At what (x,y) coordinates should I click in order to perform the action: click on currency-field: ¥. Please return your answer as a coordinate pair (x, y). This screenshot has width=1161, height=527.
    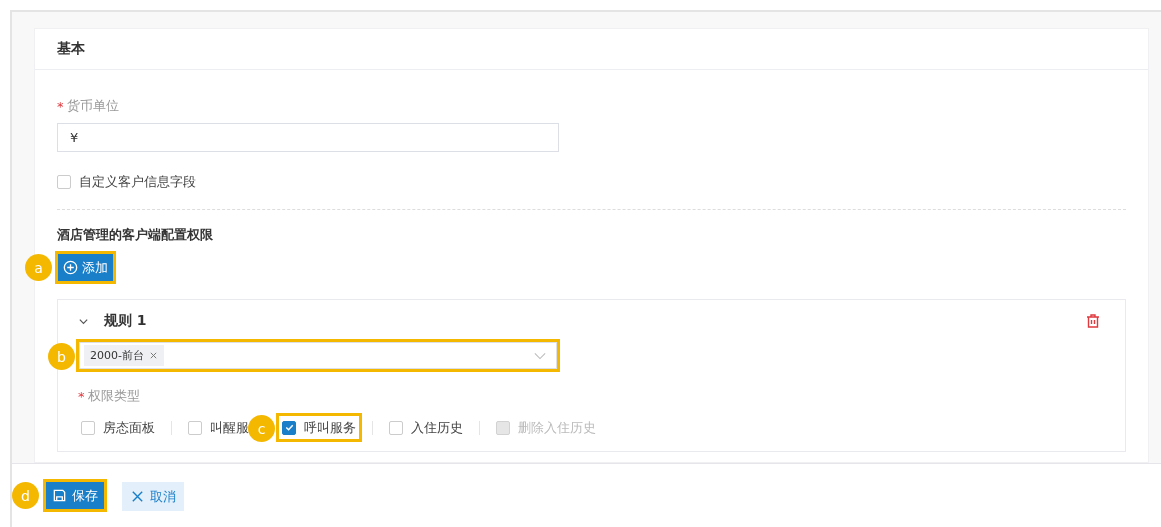
    Looking at the image, I should click on (308, 137).